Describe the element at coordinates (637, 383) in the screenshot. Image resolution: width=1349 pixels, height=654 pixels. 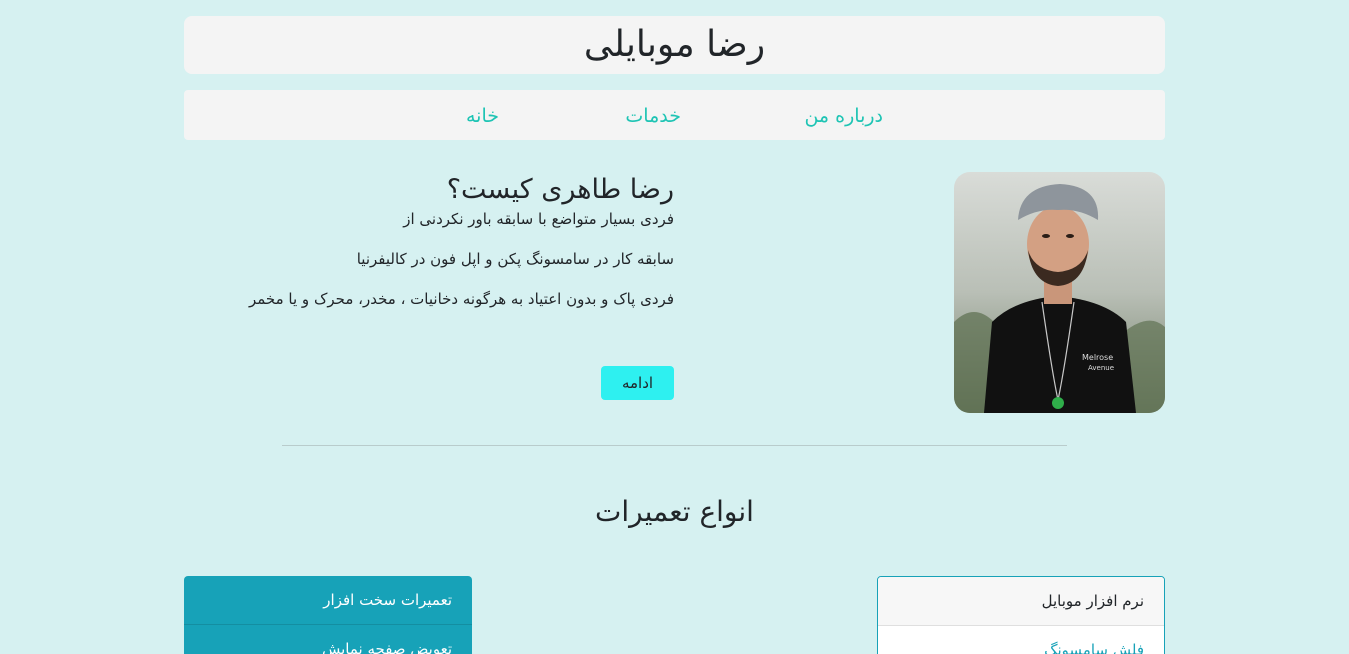
I see `continue-button: ادامه` at that location.